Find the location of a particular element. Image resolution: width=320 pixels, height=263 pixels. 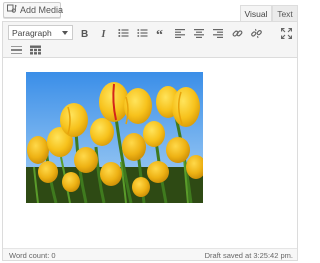

link-icon is located at coordinates (237, 33).